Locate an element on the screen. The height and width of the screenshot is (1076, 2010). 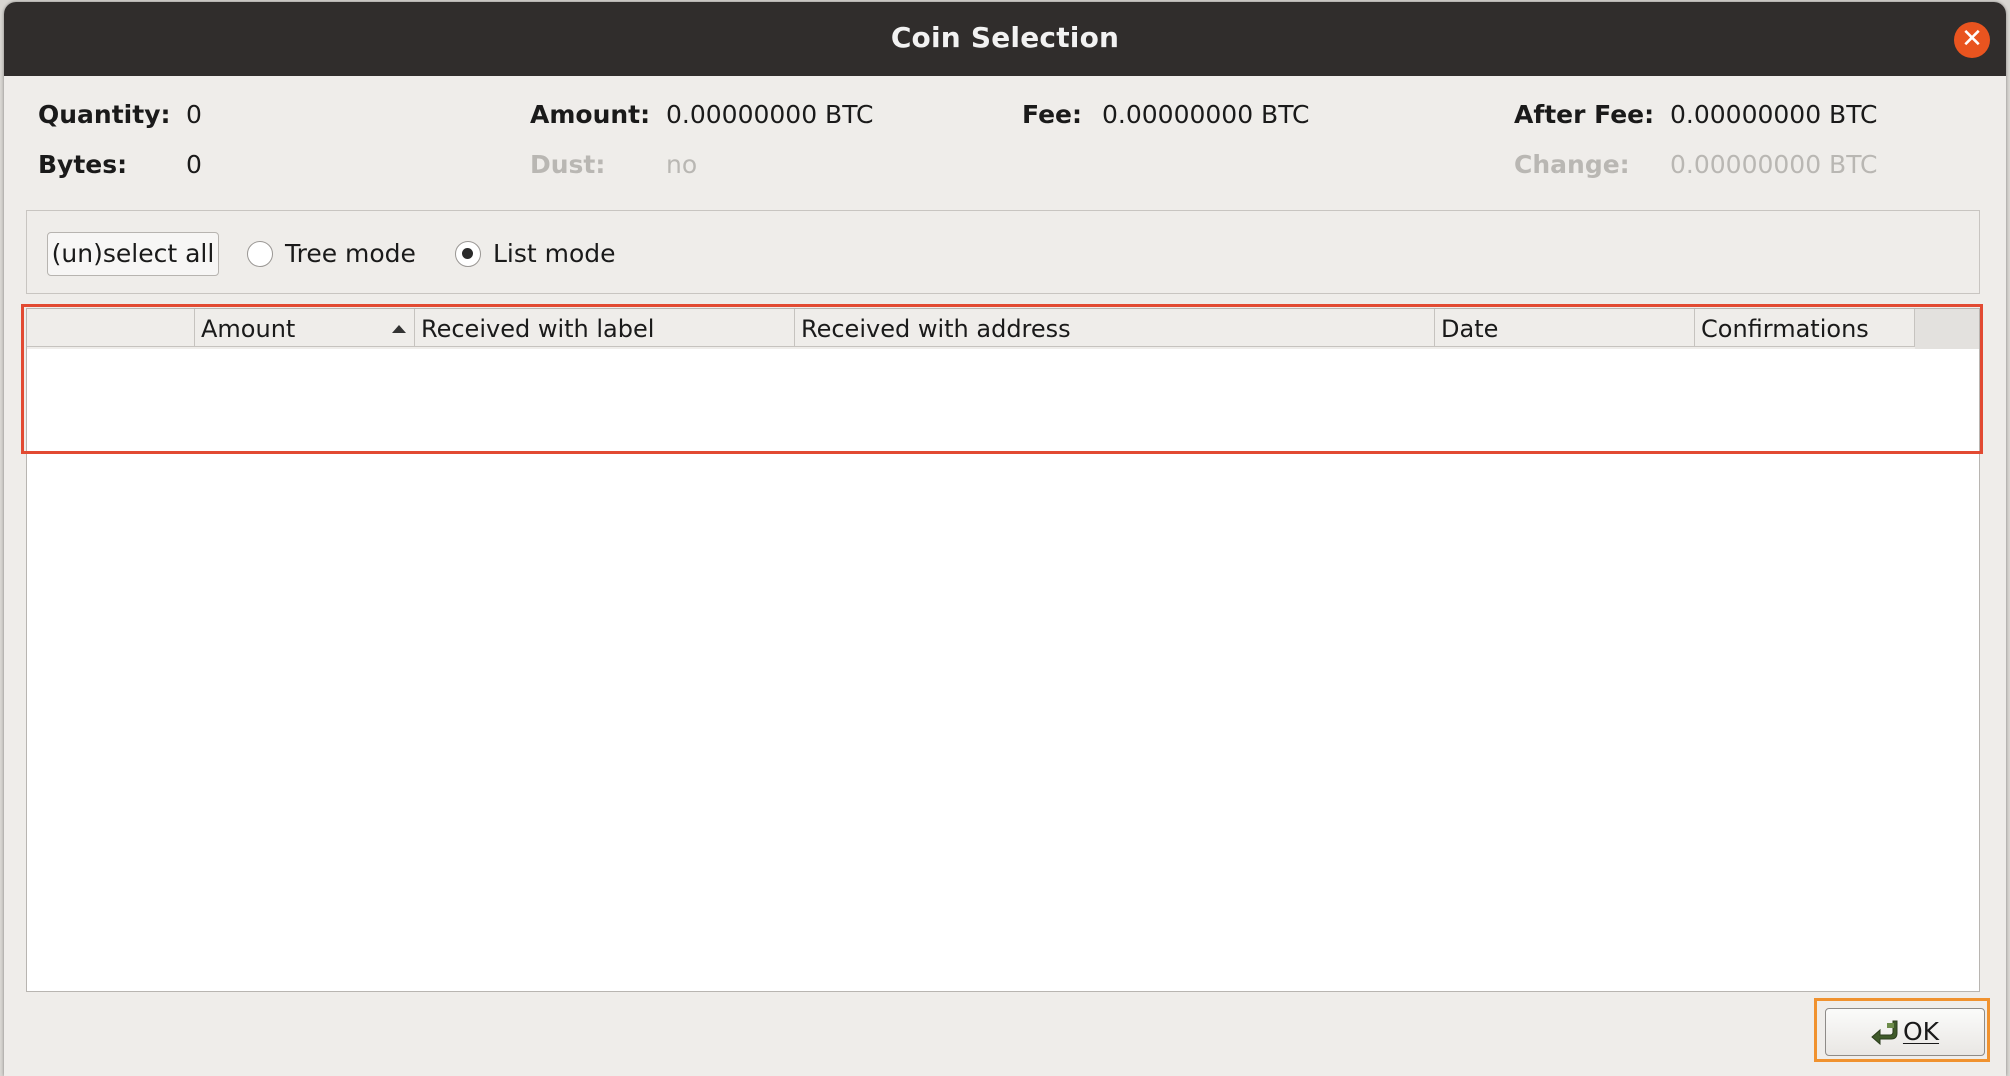
amount-label: Amount: is located at coordinates (590, 114).